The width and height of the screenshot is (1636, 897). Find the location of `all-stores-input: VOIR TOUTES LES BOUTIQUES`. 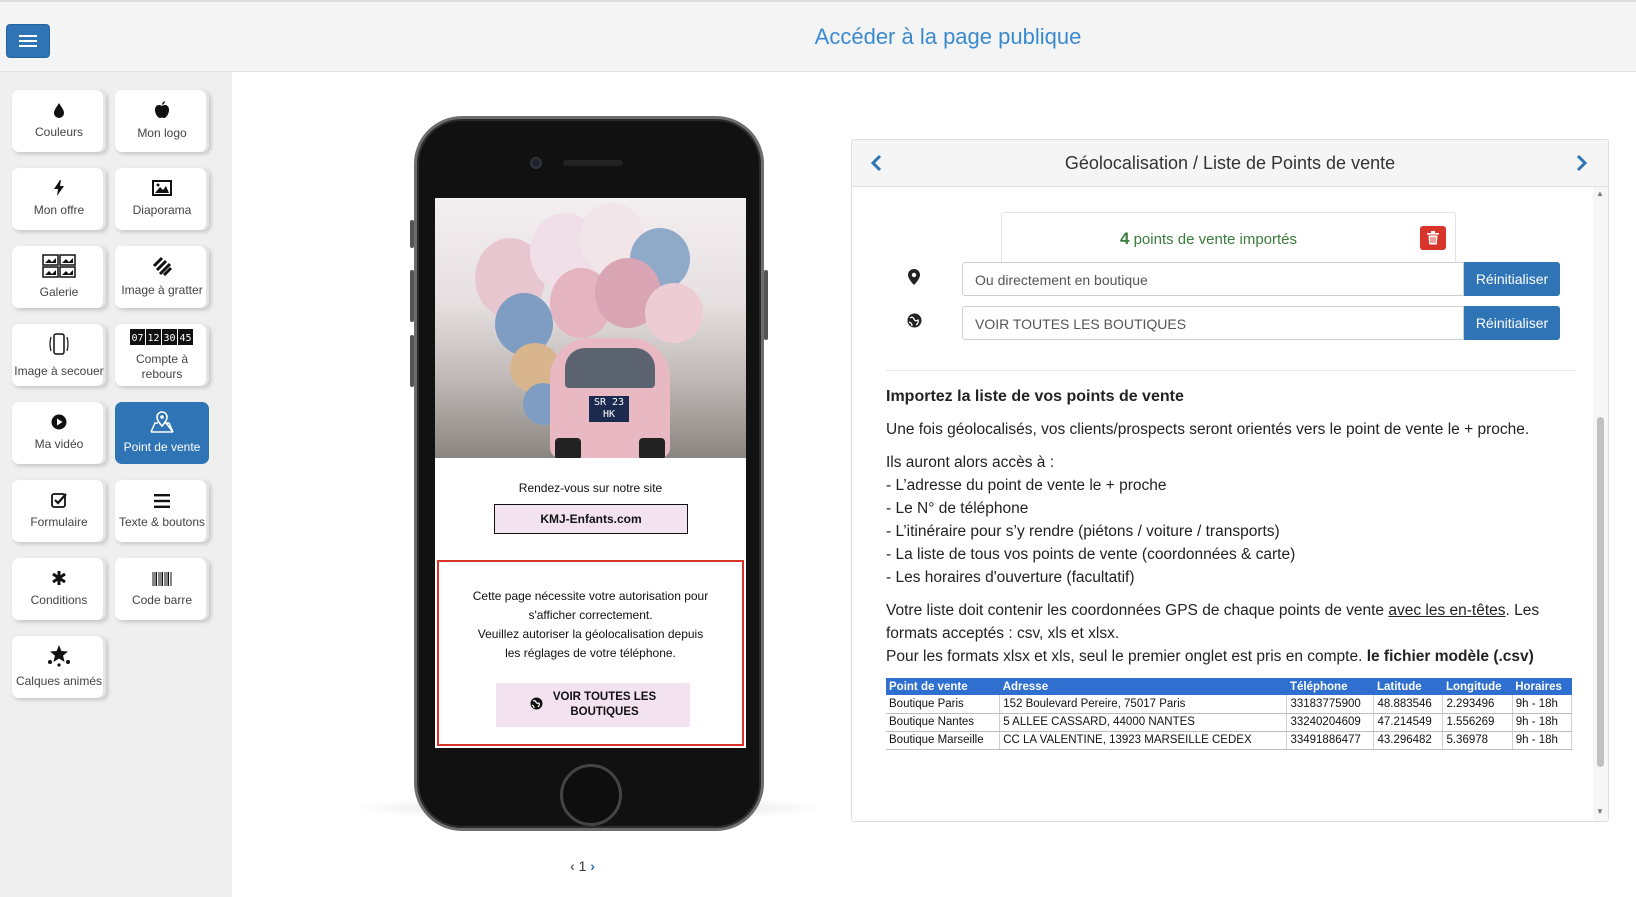

all-stores-input: VOIR TOUTES LES BOUTIQUES is located at coordinates (1213, 323).